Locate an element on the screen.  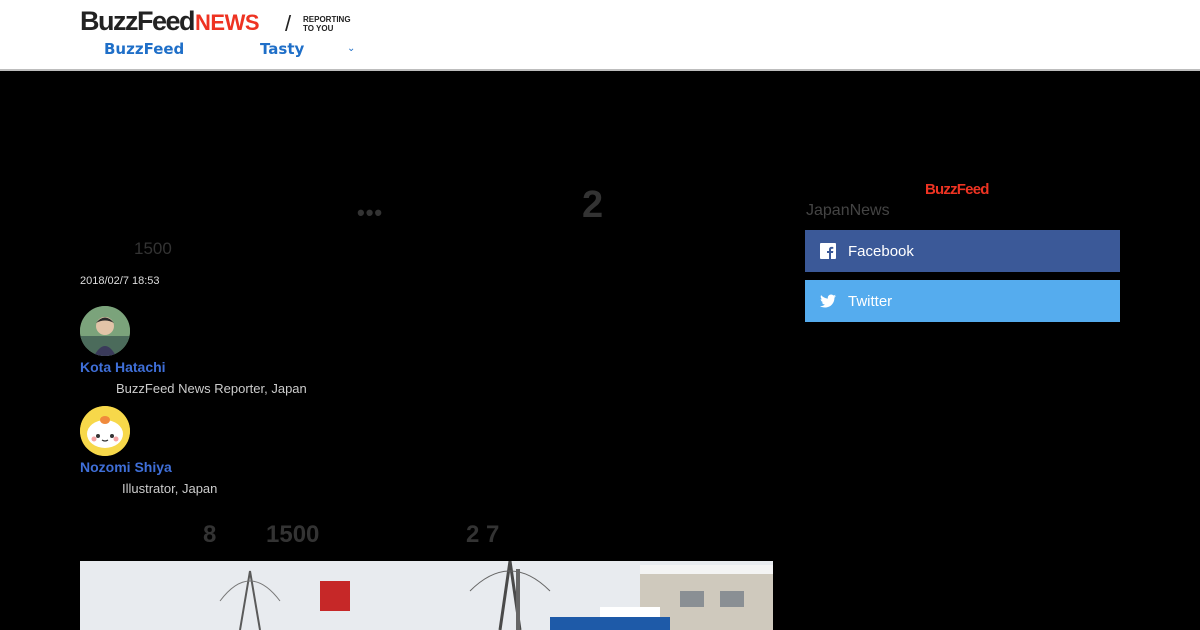
article-hero-image is located at coordinates (426, 595).